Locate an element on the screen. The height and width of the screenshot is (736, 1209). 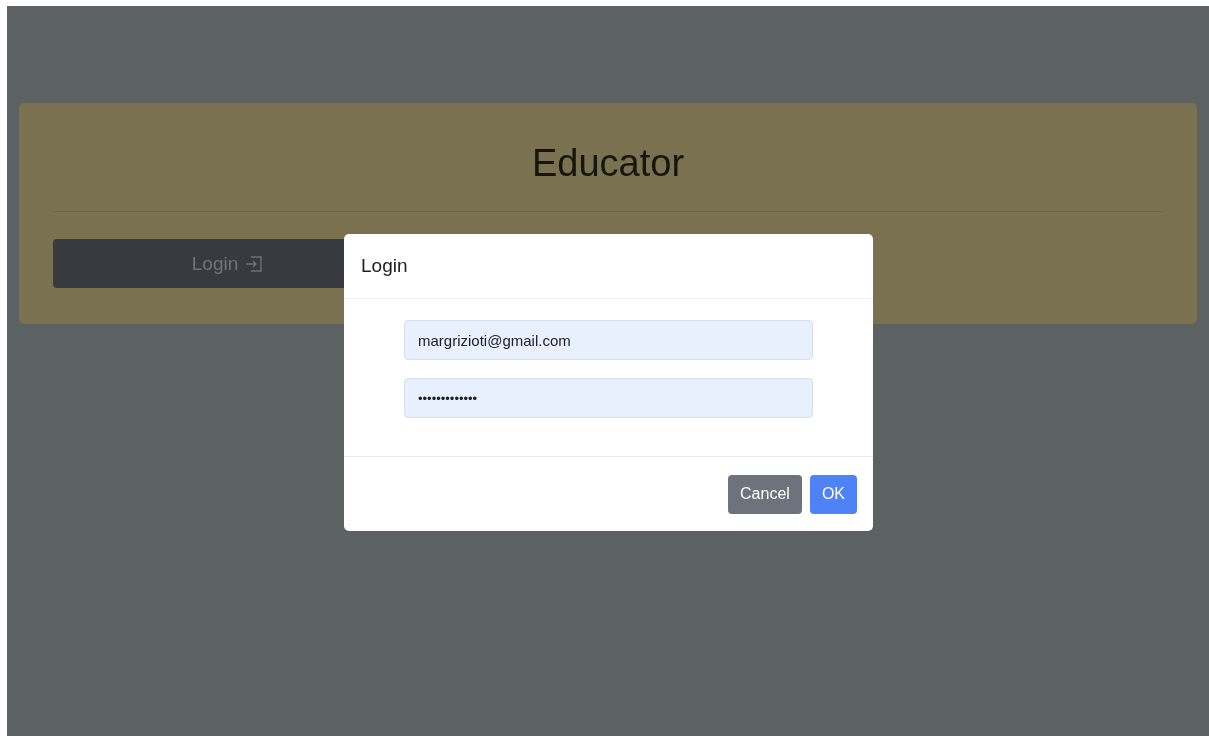
page-title: Educator is located at coordinates (608, 163).